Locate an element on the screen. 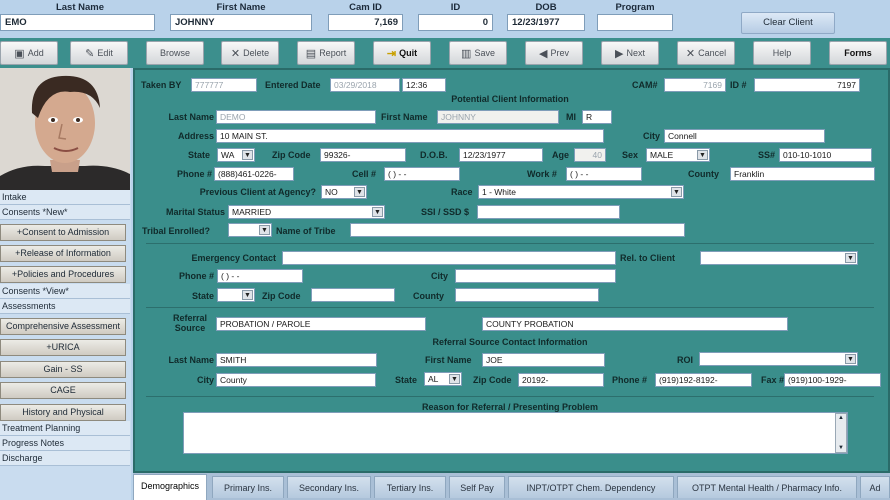 This screenshot has width=890, height=500. quit-button: ⇥ Quit is located at coordinates (402, 53).